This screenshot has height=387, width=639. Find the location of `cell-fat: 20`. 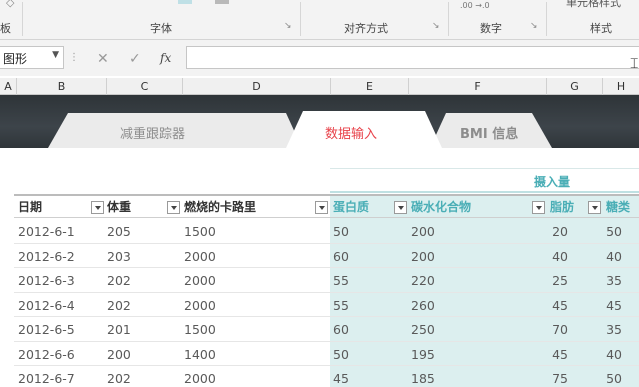

cell-fat: 20 is located at coordinates (544, 231).